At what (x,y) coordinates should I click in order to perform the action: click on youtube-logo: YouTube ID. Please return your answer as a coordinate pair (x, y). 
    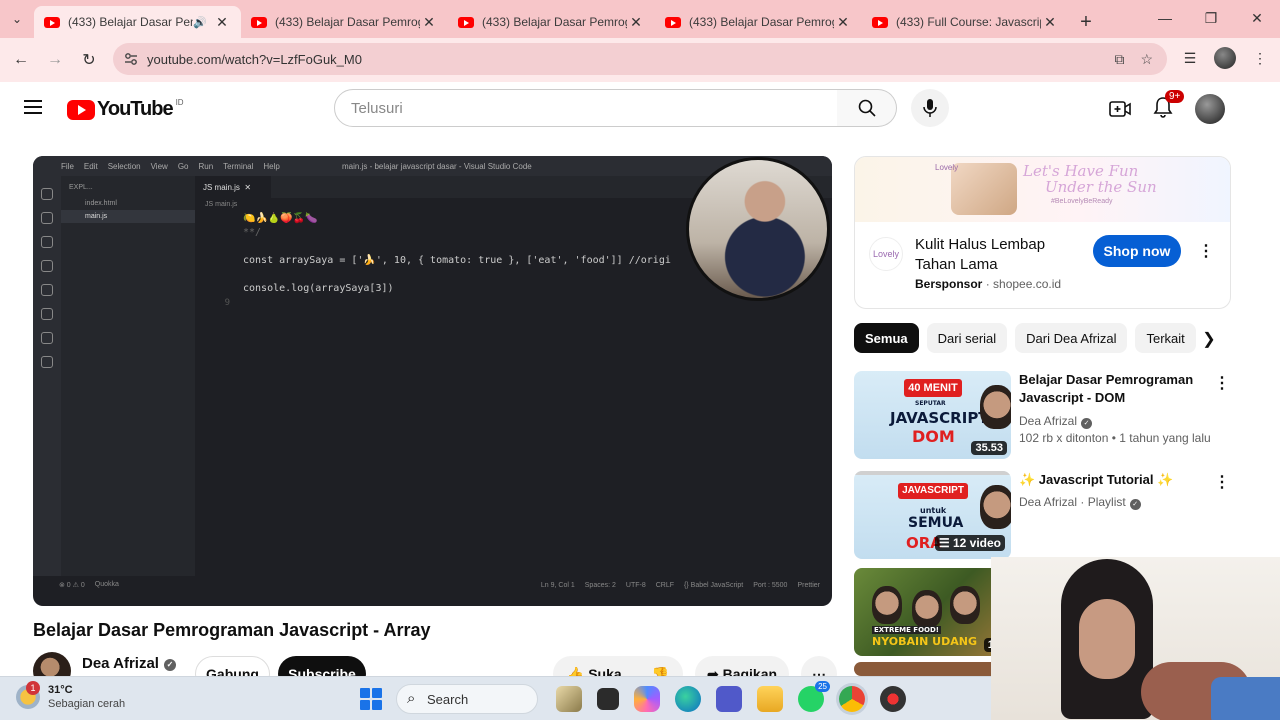
    Looking at the image, I should click on (125, 109).